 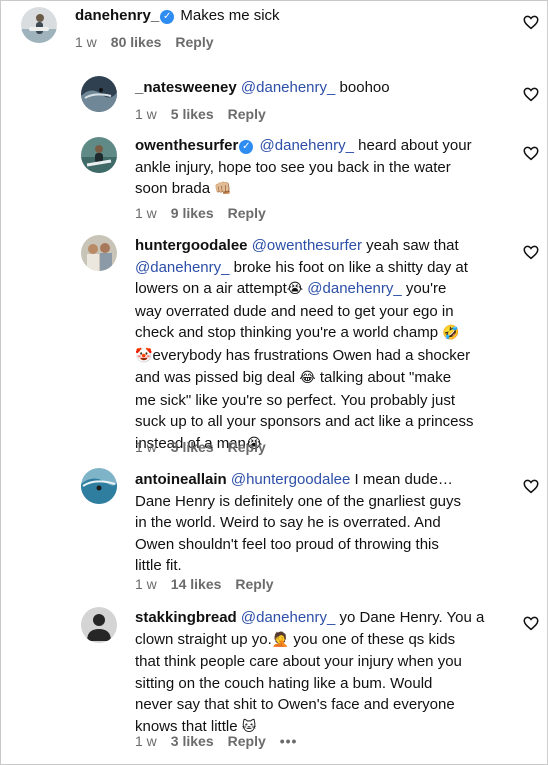 I want to click on comment-meta: 1 w 5 likes Reply, so click(x=207, y=114).